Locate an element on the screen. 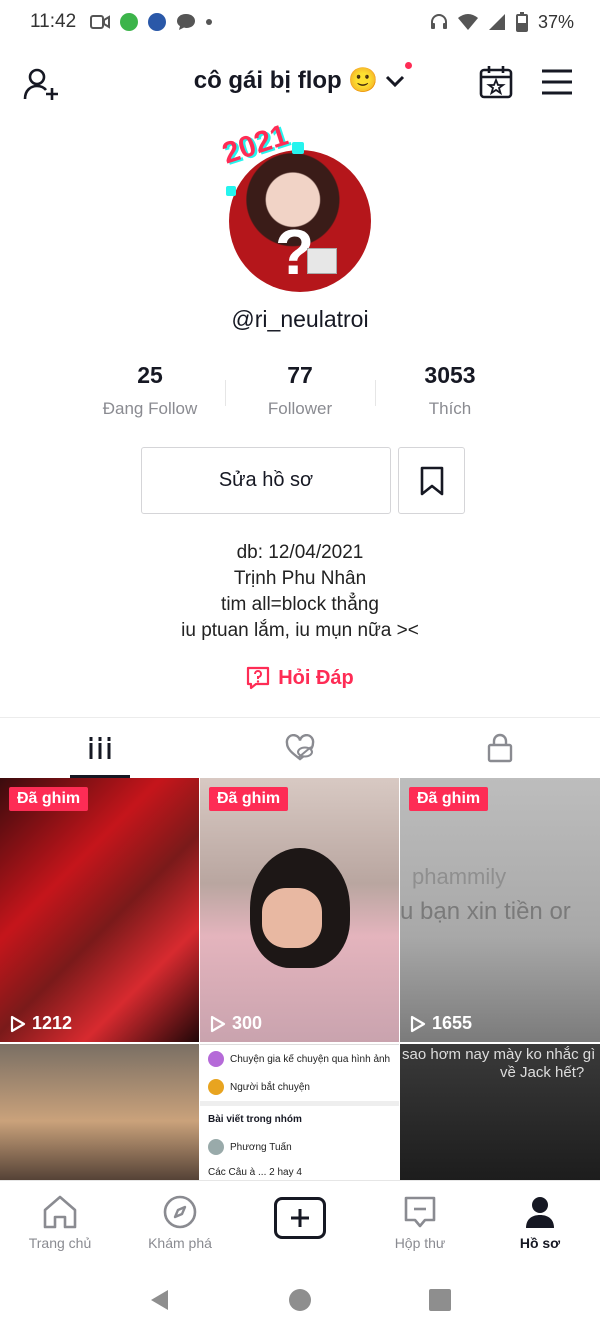 This screenshot has height=1333, width=600. video-thumbnail: Đã ghim 1212 is located at coordinates (99, 910).